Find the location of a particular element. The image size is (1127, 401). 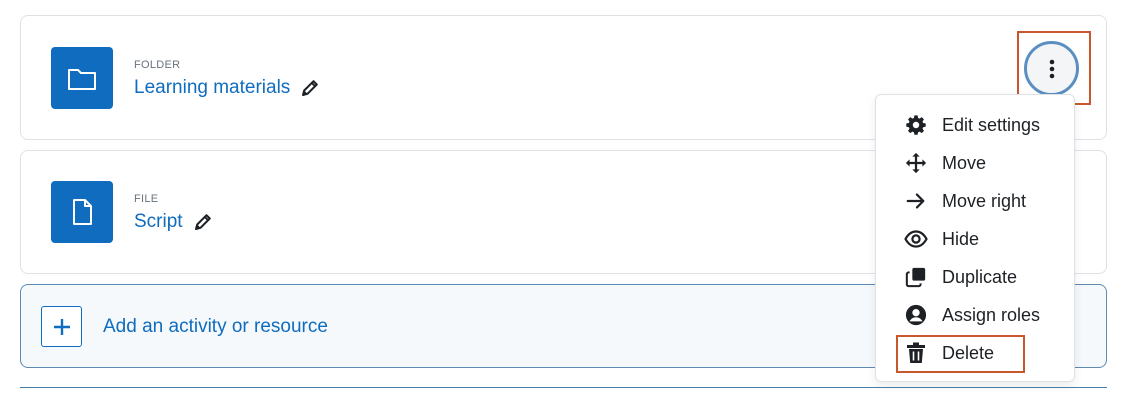

eye-icon is located at coordinates (916, 239).